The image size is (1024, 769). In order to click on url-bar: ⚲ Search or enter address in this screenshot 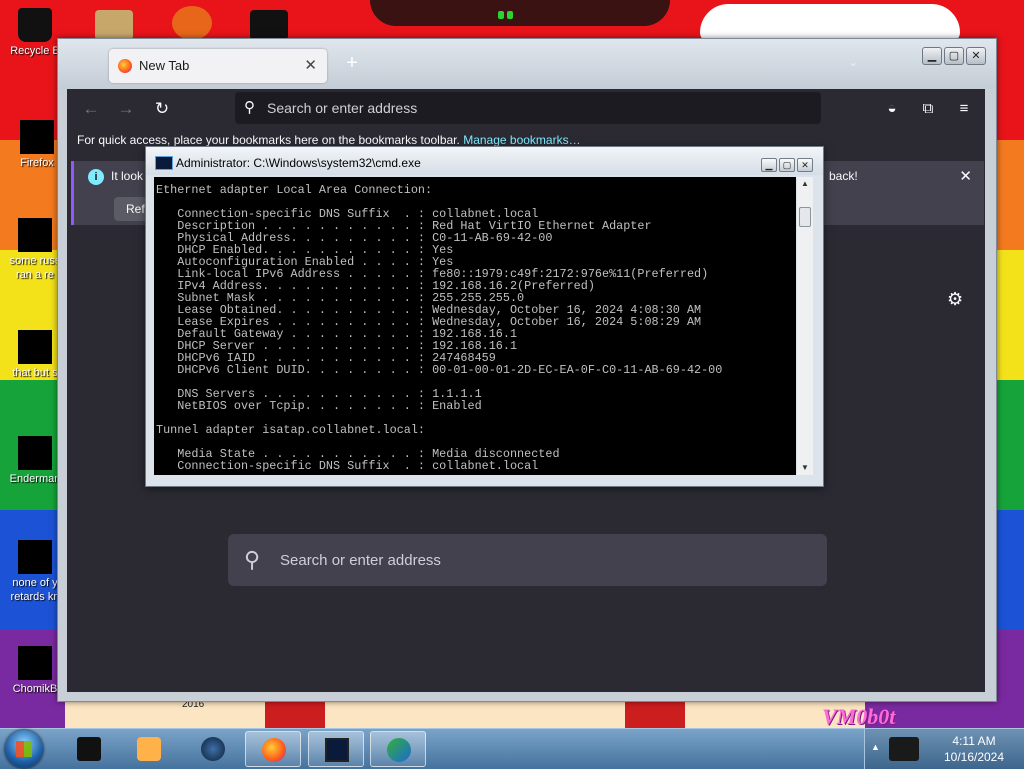, I will do `click(528, 108)`.